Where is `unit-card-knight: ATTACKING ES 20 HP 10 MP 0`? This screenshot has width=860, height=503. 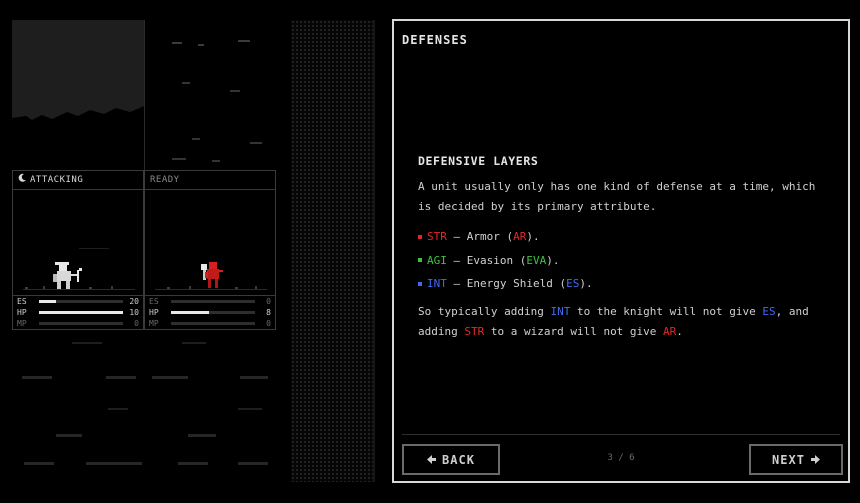
unit-card-knight: ATTACKING ES 20 HP 10 MP 0 is located at coordinates (78, 250).